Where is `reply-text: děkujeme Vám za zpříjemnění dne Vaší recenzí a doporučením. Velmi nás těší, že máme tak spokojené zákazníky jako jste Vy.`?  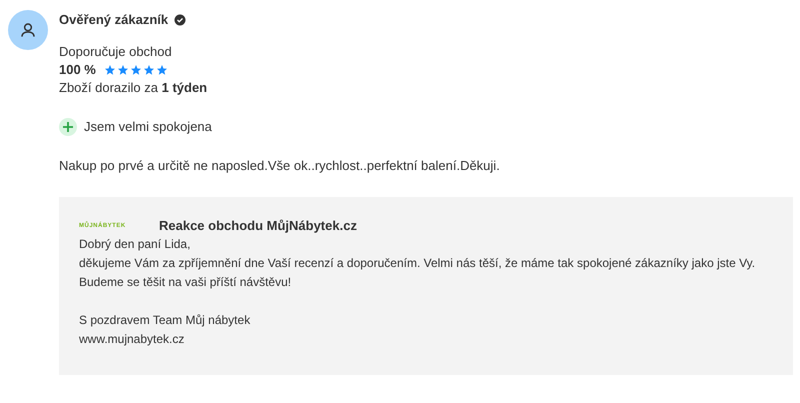 reply-text: děkujeme Vám za zpříjemnění dne Vaší recenzí a doporučením. Velmi nás těší, že máme tak spokojené zákazníky jako jste Vy. is located at coordinates (417, 263).